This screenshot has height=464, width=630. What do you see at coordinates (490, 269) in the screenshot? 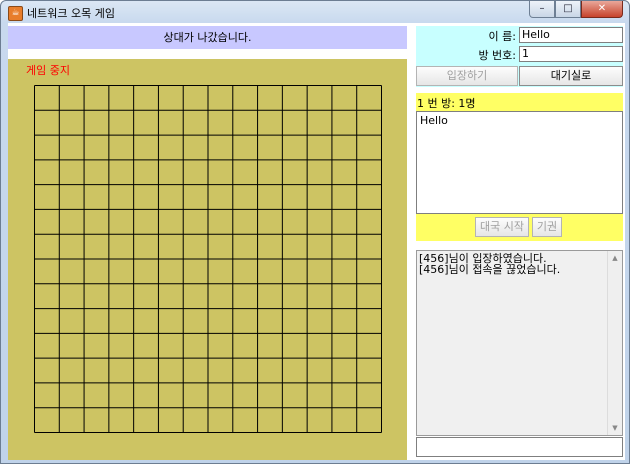
I see `chat-line: [456]님이 접속을 끊었습니다.` at bounding box center [490, 269].